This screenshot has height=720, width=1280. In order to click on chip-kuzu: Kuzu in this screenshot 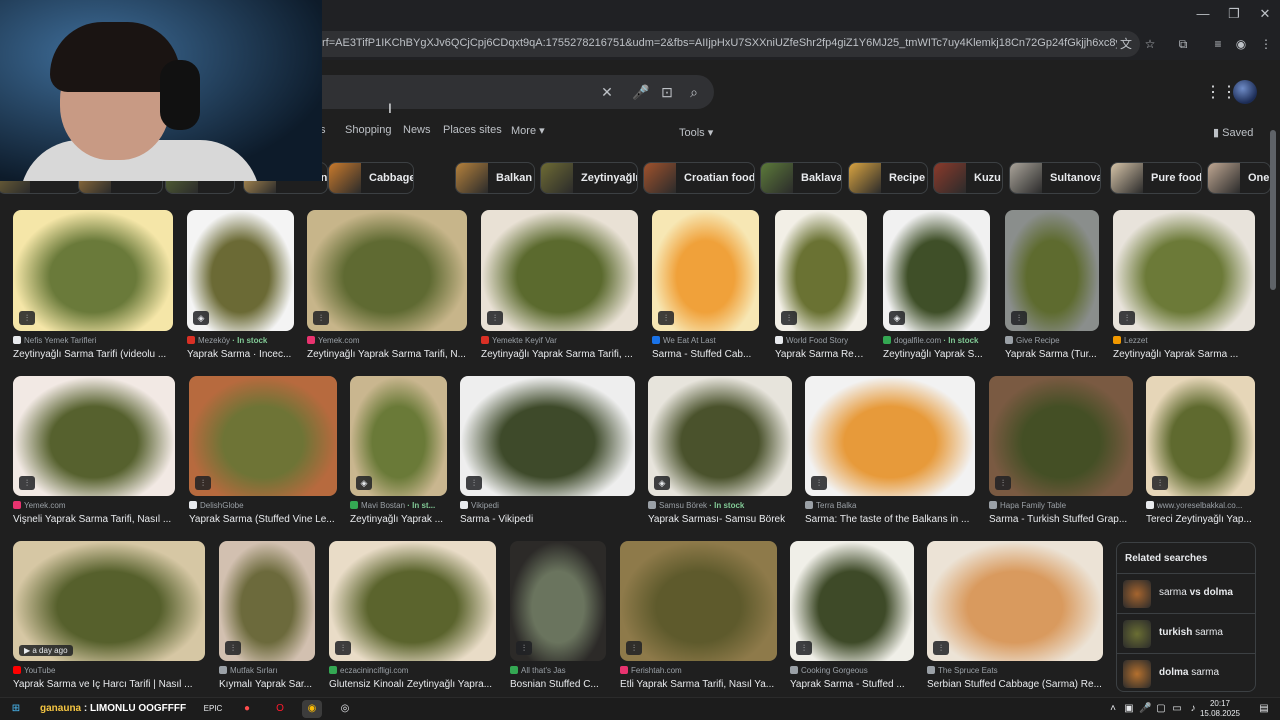, I will do `click(968, 178)`.